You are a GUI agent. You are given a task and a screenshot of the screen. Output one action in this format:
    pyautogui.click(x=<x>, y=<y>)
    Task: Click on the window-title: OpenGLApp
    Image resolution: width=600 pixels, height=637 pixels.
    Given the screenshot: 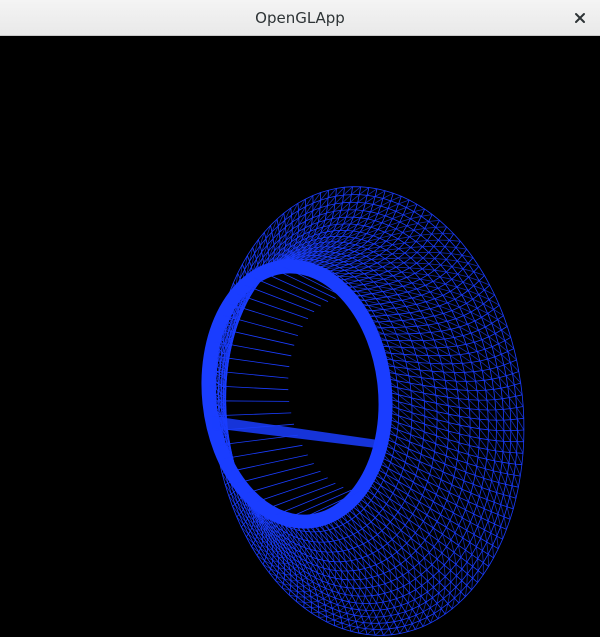 What is the action you would take?
    pyautogui.click(x=300, y=18)
    